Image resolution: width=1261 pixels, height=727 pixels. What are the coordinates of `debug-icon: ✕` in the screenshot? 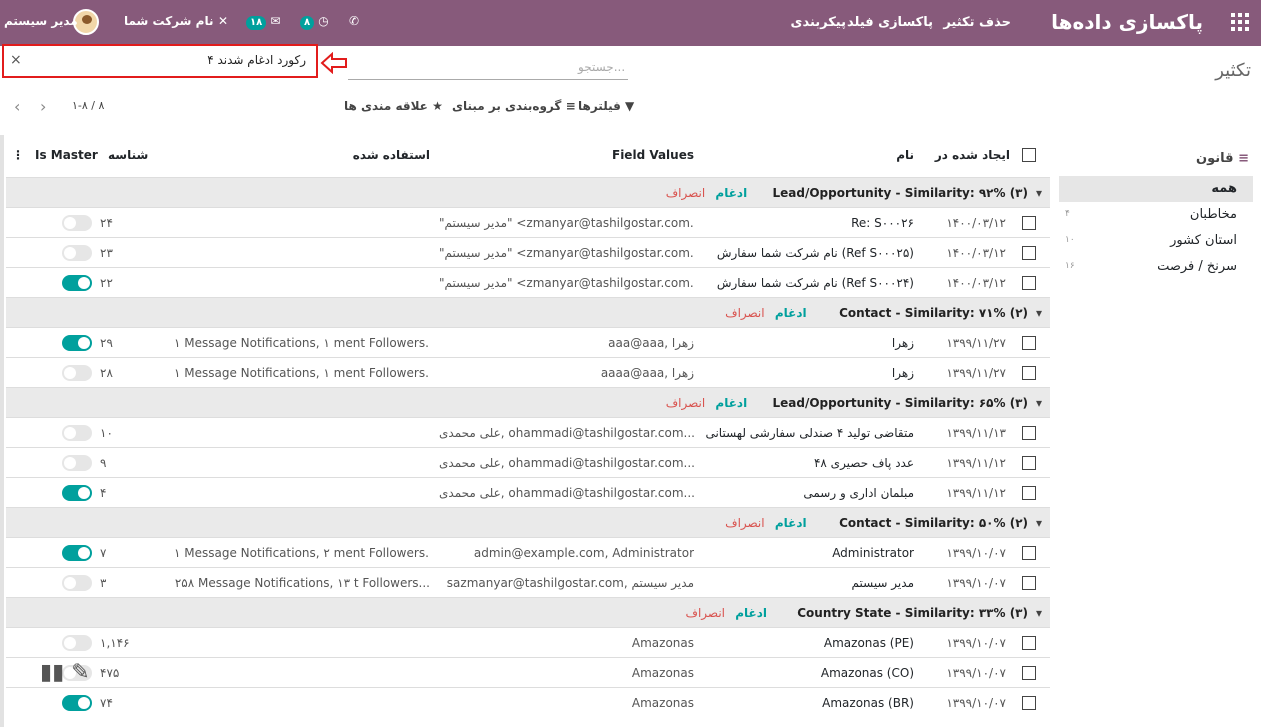 It's located at (223, 21).